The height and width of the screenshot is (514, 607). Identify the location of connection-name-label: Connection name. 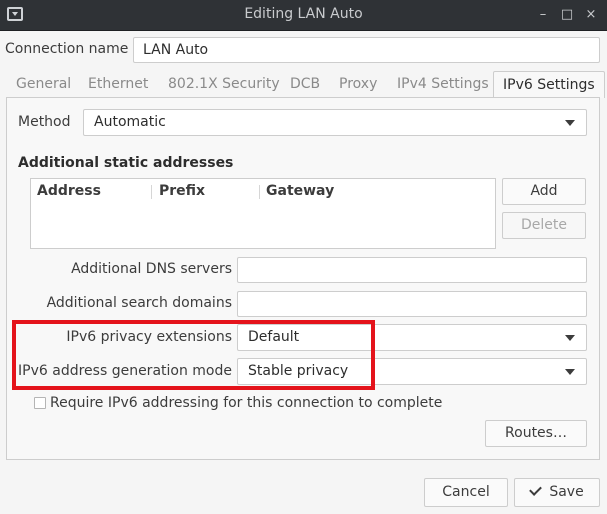
(67, 49).